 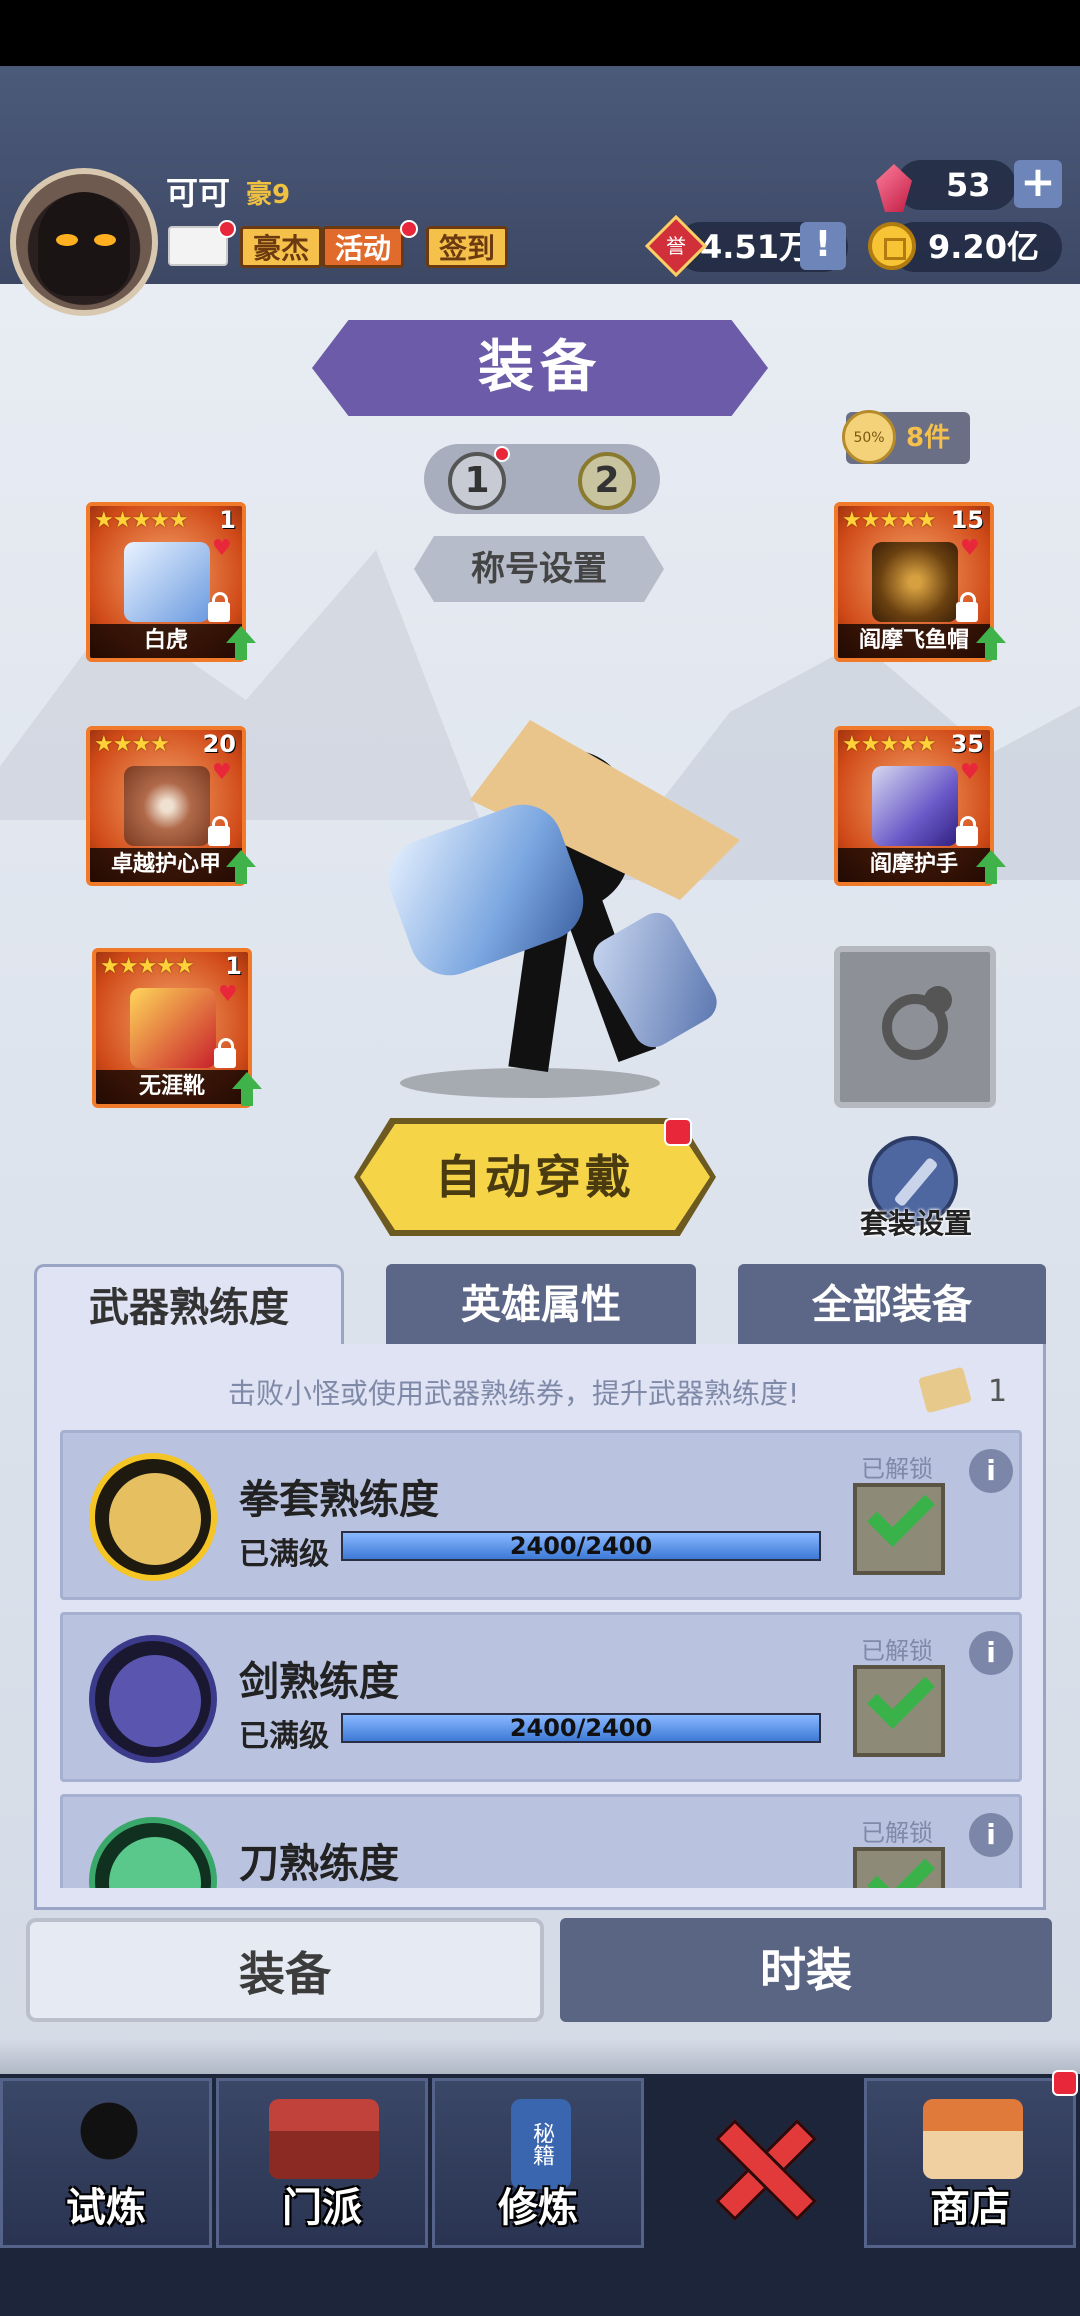 I want to click on weapon-art, so click(x=167, y=582).